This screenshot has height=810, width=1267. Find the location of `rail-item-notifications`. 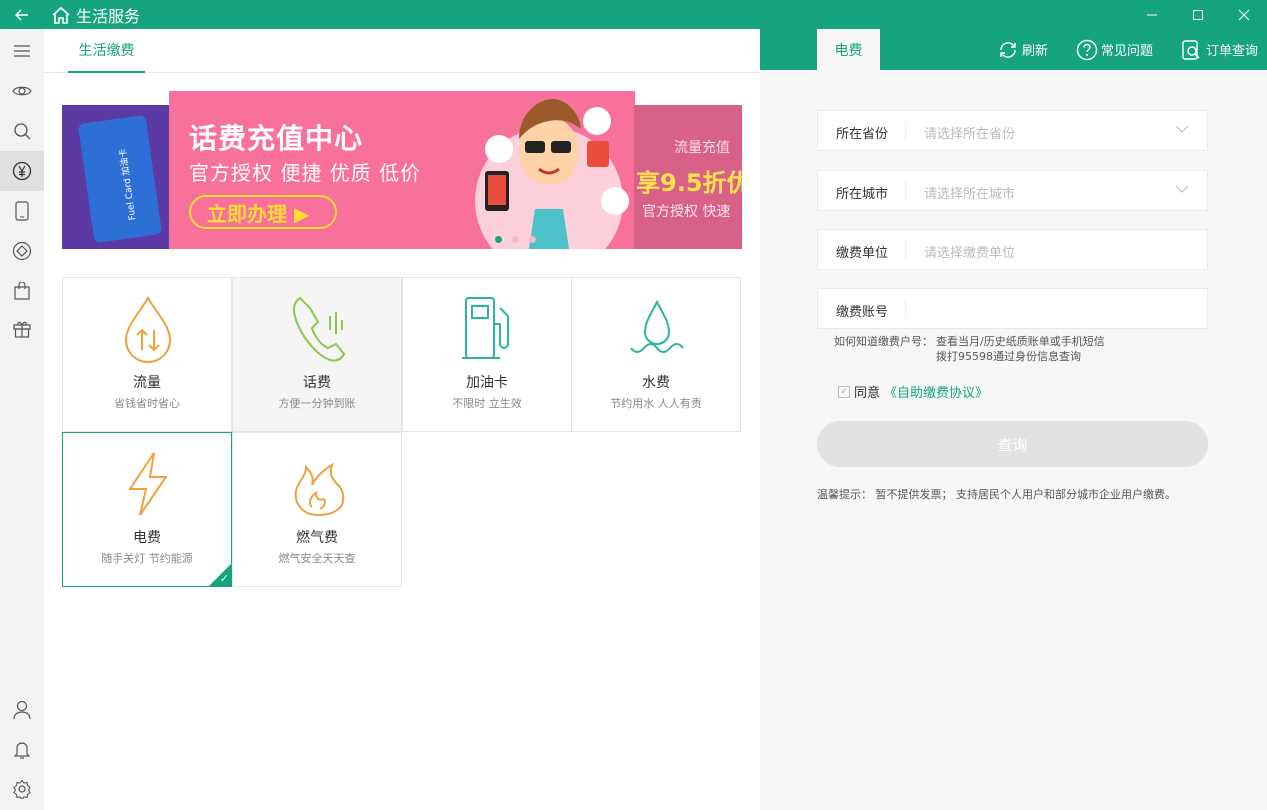

rail-item-notifications is located at coordinates (22, 750).